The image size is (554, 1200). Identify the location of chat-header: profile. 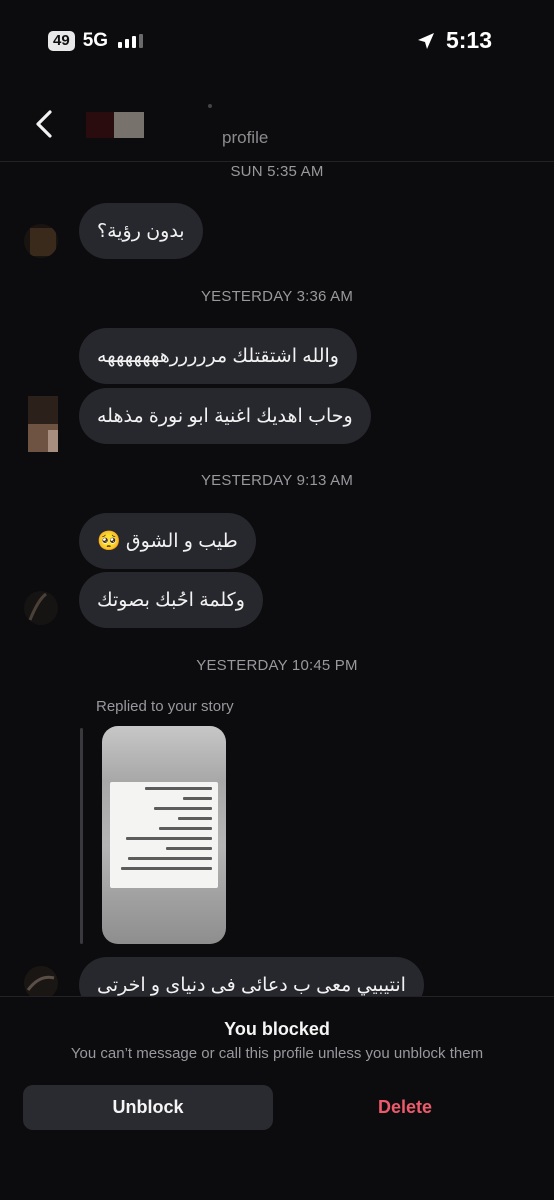
(277, 129).